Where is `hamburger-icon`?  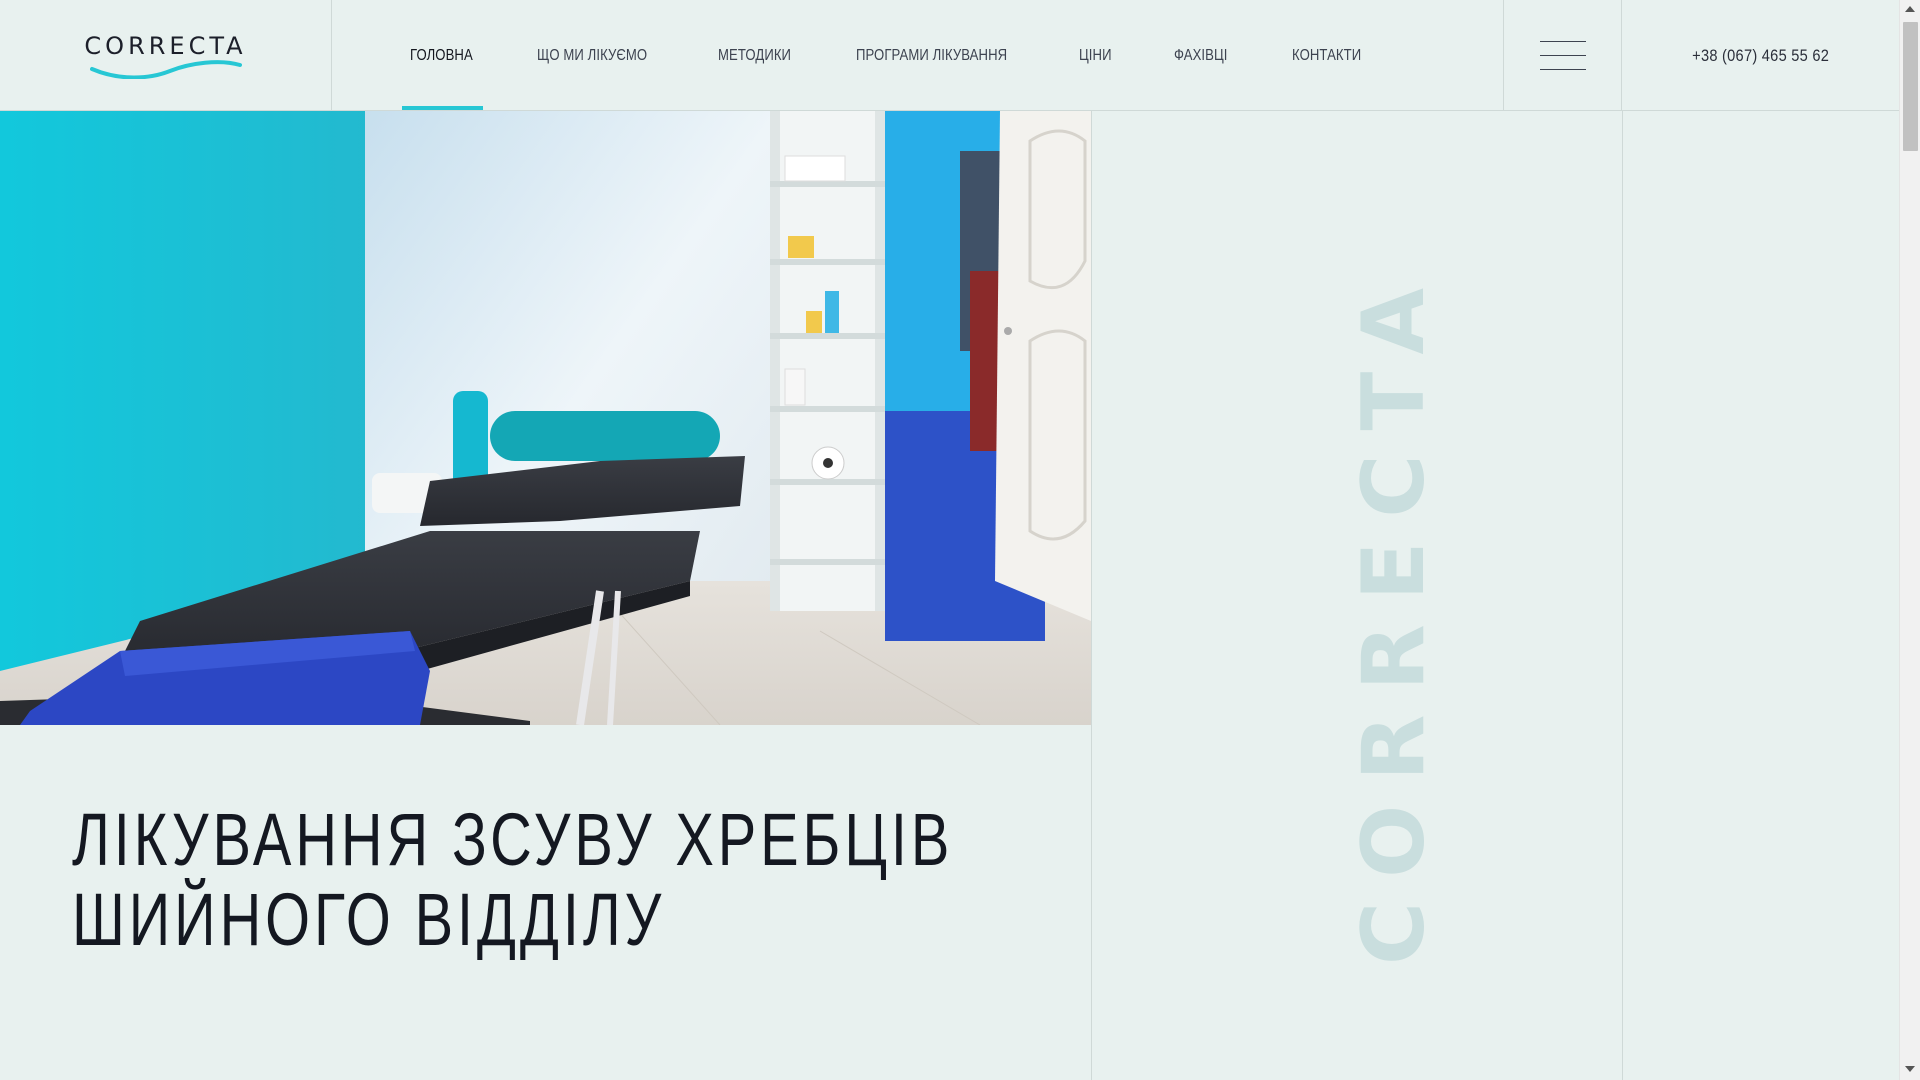
hamburger-icon is located at coordinates (1562, 55).